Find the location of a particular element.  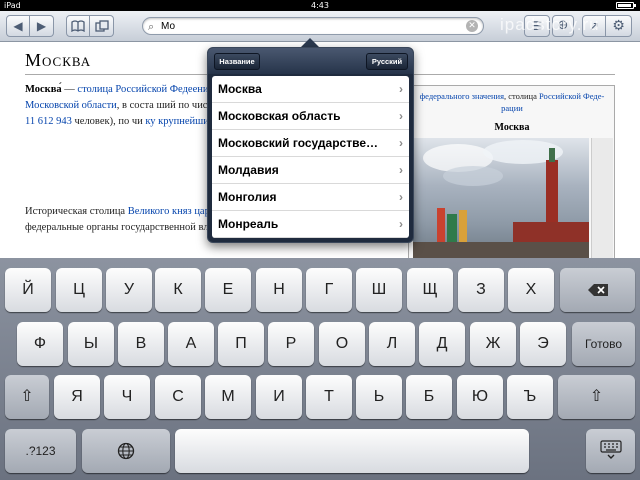

done-key: Готово is located at coordinates (603, 344).